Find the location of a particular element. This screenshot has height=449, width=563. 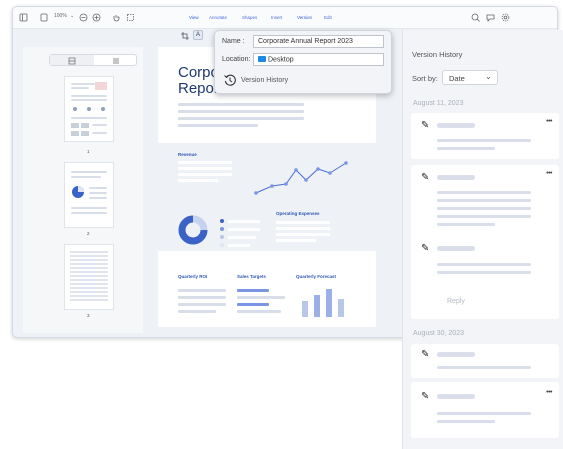

name-field: Corporate Annual Report 2023 is located at coordinates (318, 41).